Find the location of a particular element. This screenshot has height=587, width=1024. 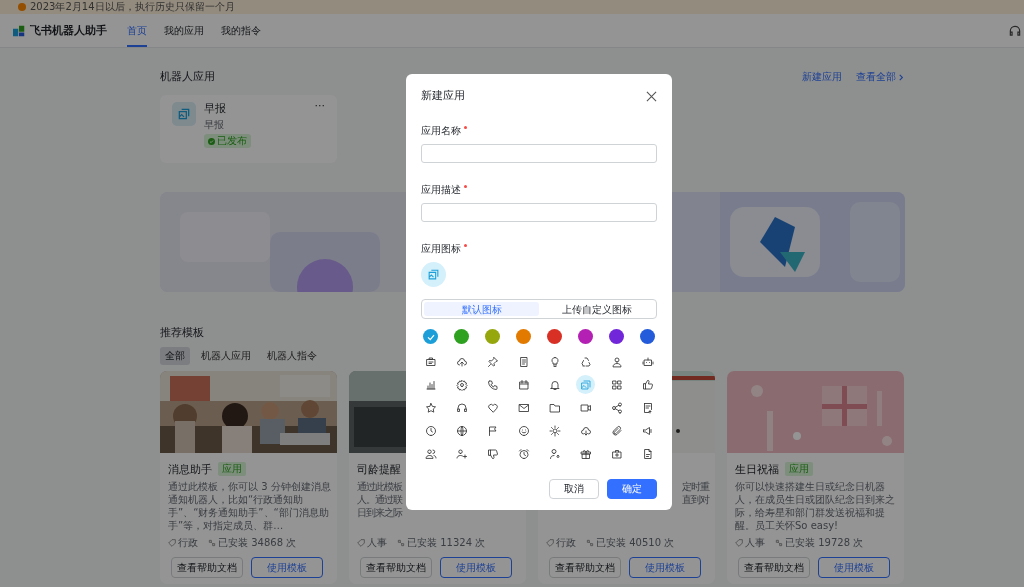

description-line: 直到对 is located at coordinates (695, 499).